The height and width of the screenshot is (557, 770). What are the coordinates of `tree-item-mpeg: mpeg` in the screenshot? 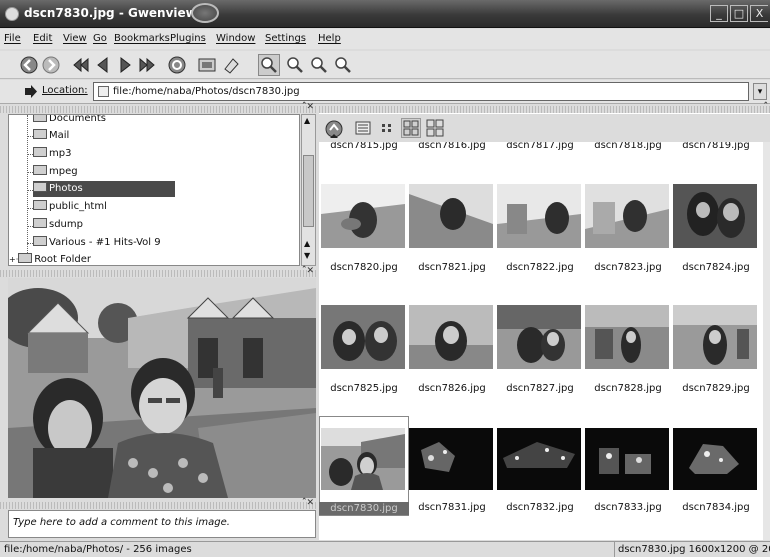 It's located at (55, 172).